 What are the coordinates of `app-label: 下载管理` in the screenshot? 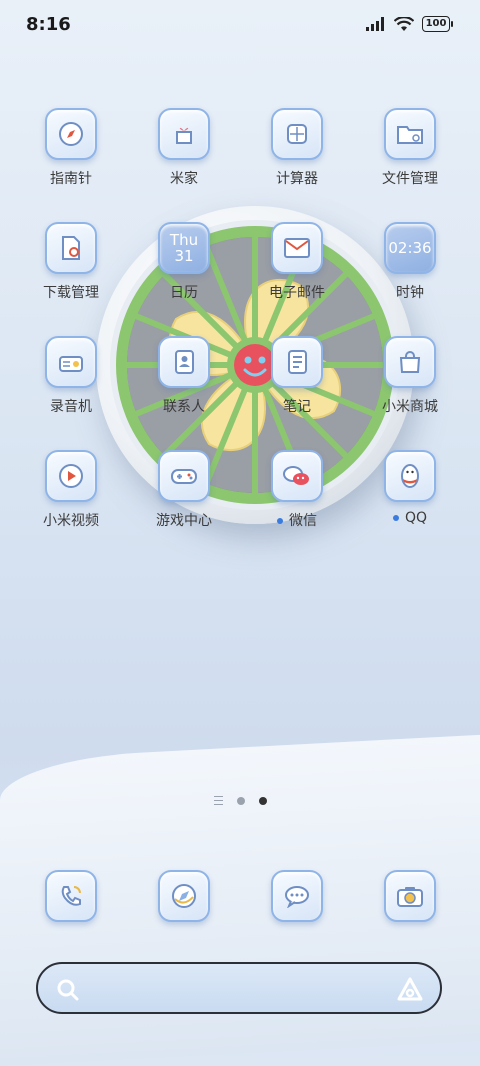 It's located at (71, 293).